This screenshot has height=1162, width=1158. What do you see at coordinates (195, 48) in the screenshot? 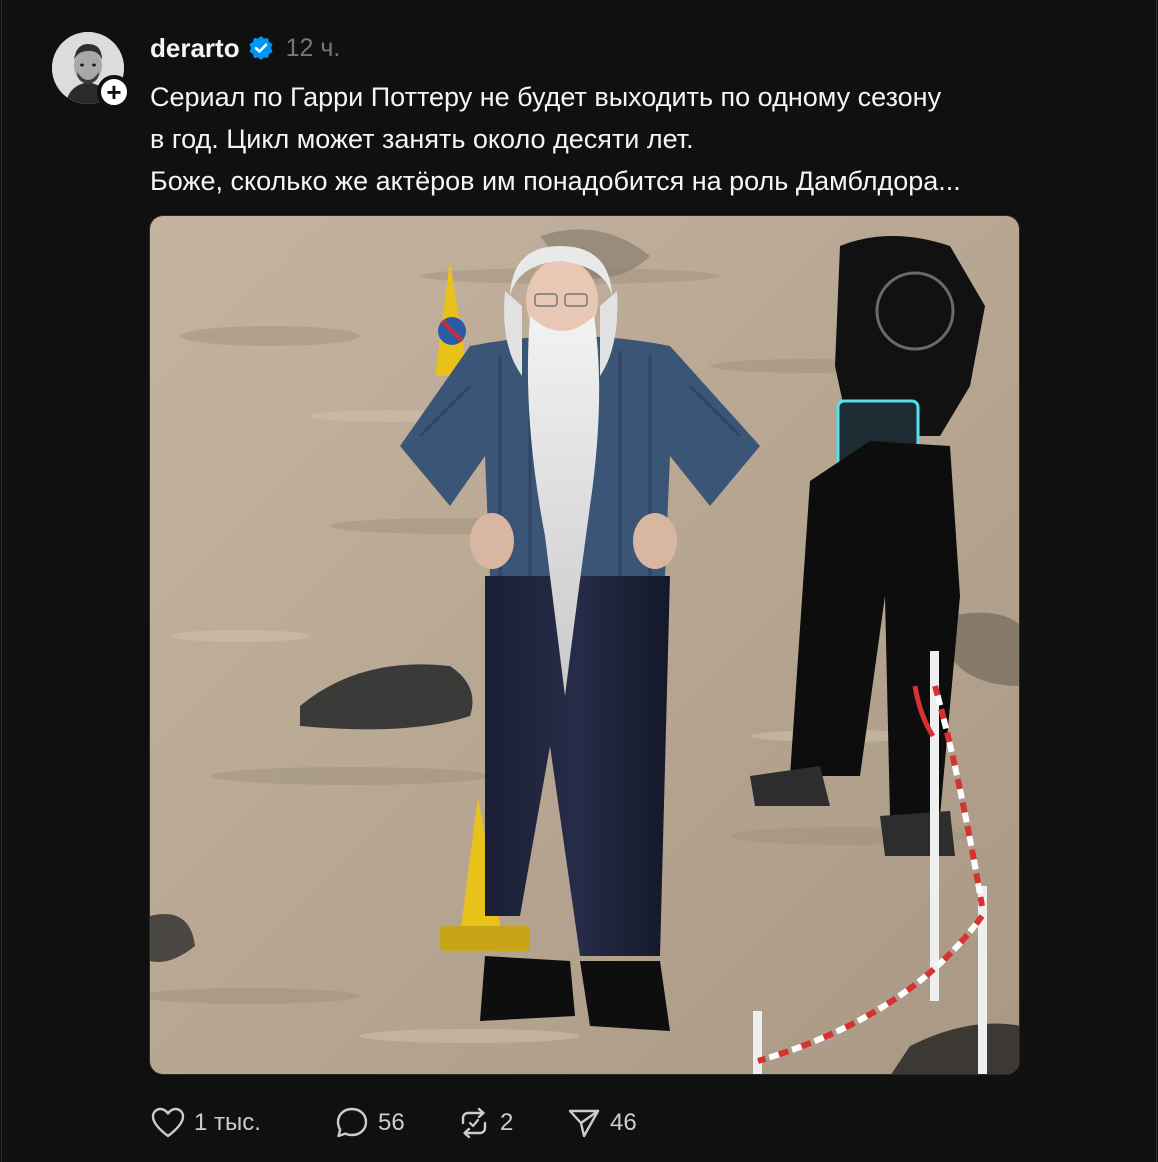
I see `username-link: derarto` at bounding box center [195, 48].